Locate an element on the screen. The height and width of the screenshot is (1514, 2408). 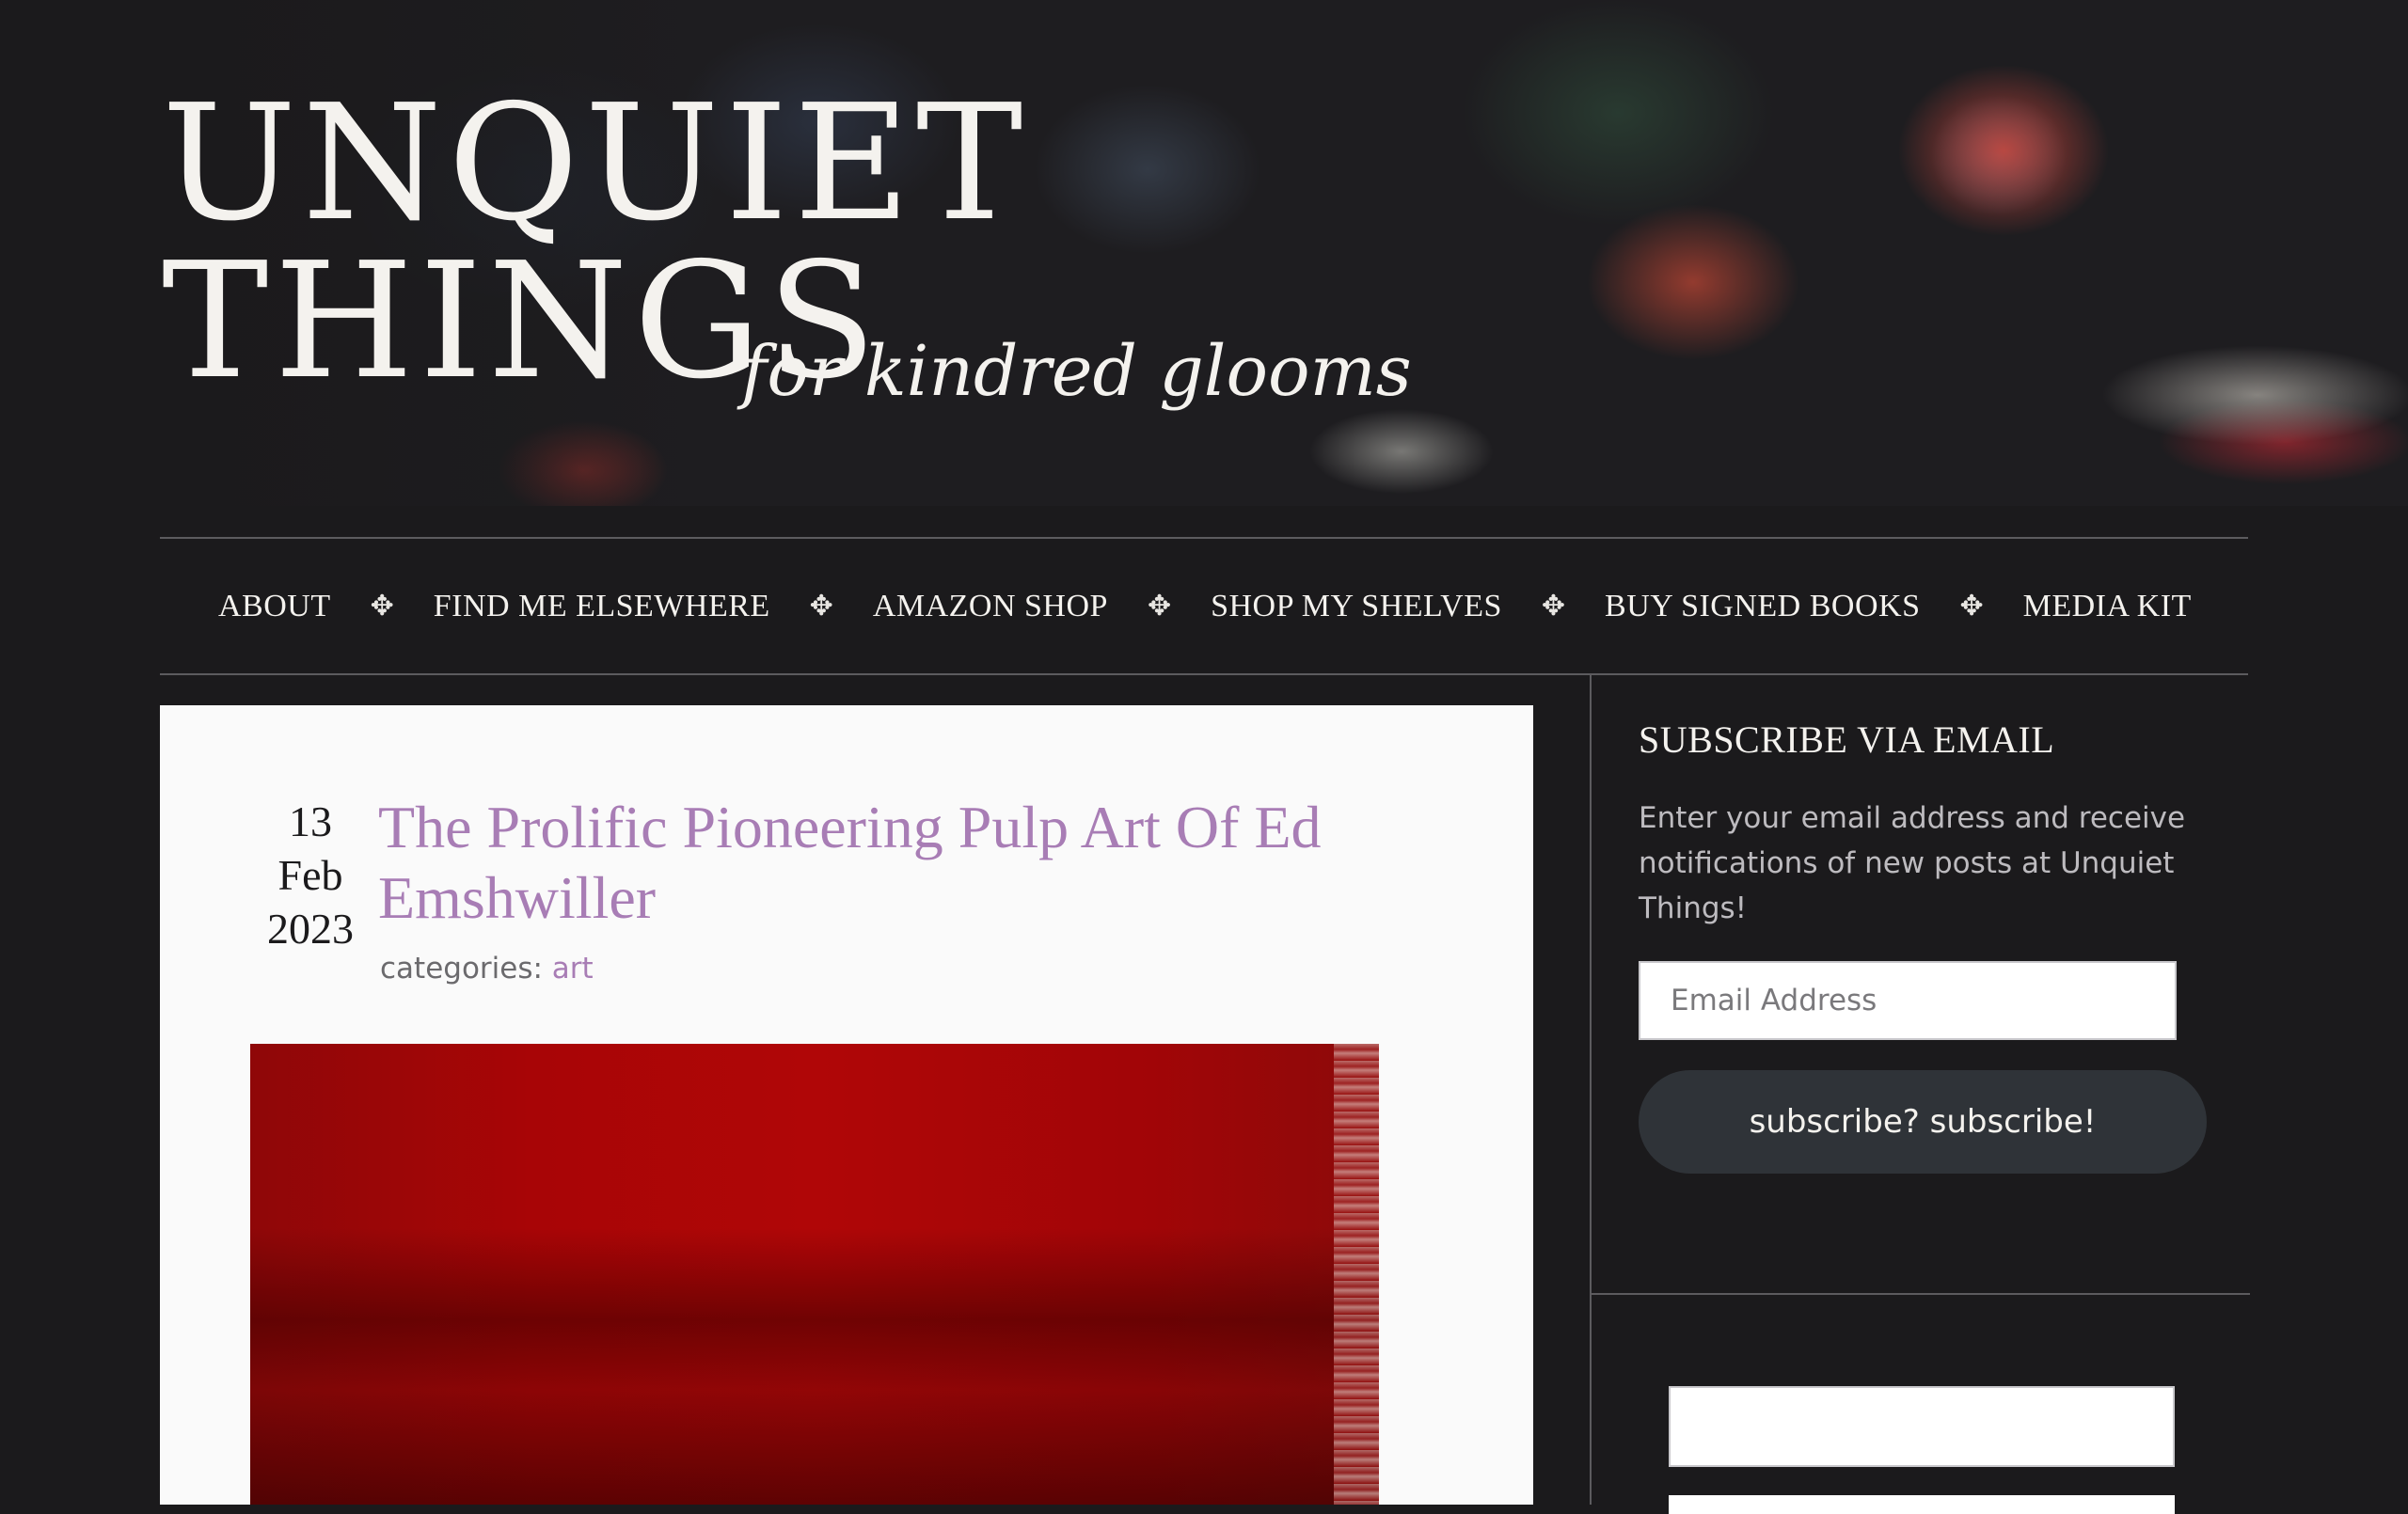
site-title-line-1: UNQUIET is located at coordinates (596, 164).